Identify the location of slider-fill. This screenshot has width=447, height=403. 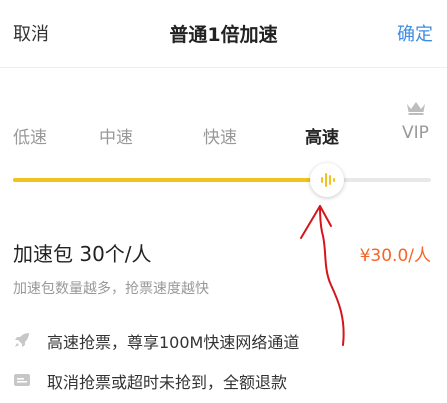
(170, 180).